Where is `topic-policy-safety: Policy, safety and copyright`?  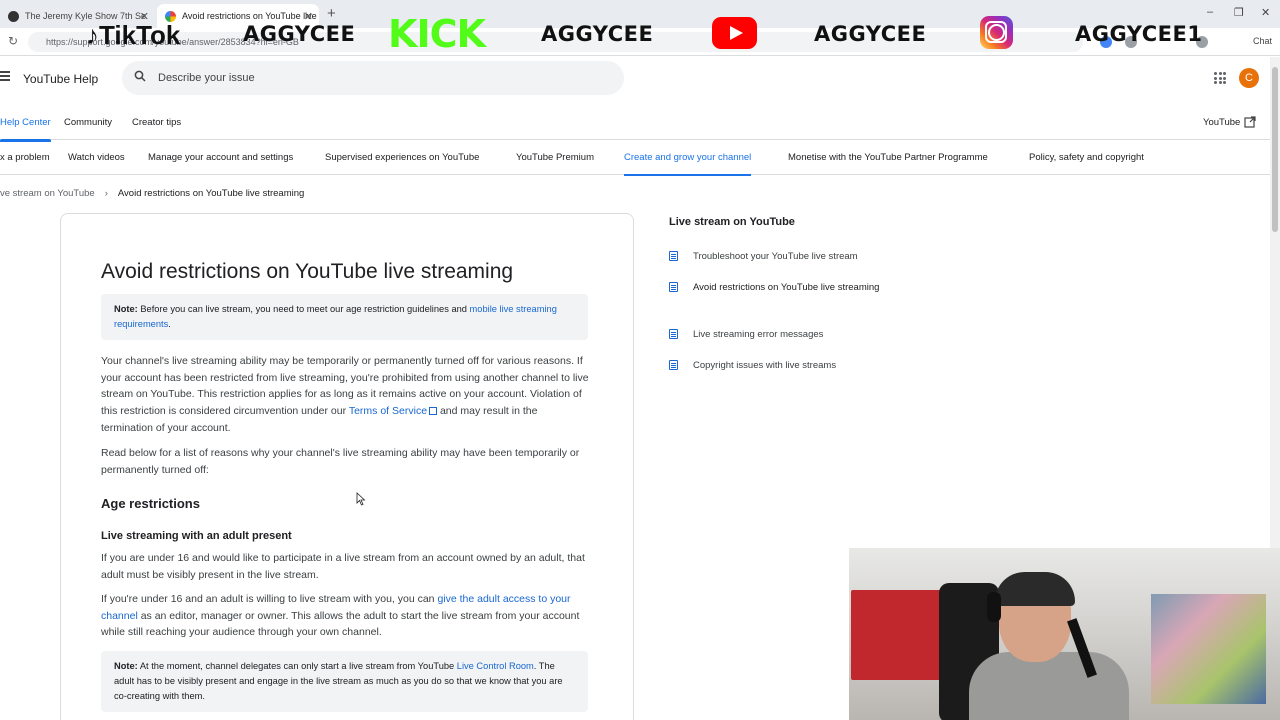 topic-policy-safety: Policy, safety and copyright is located at coordinates (1086, 157).